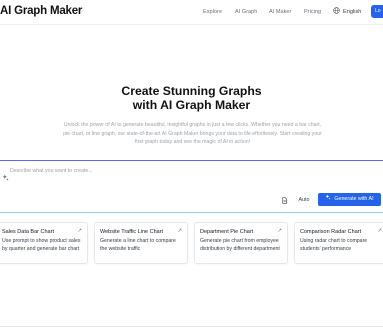 This screenshot has width=383, height=328. What do you see at coordinates (191, 105) in the screenshot?
I see `hero-title-line2: with AI Graph Maker` at bounding box center [191, 105].